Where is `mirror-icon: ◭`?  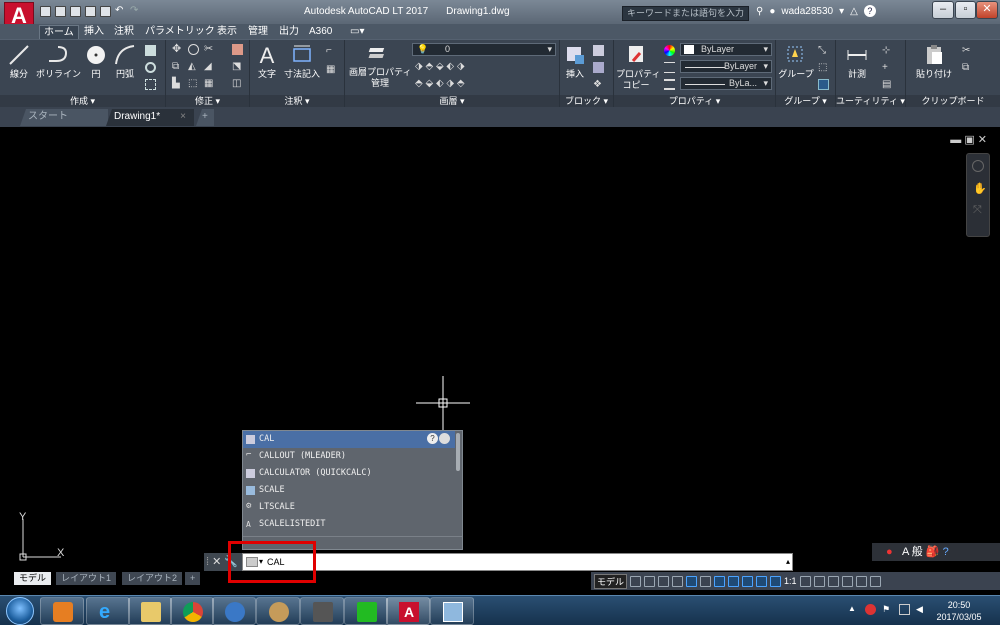 mirror-icon: ◭ is located at coordinates (193, 66).